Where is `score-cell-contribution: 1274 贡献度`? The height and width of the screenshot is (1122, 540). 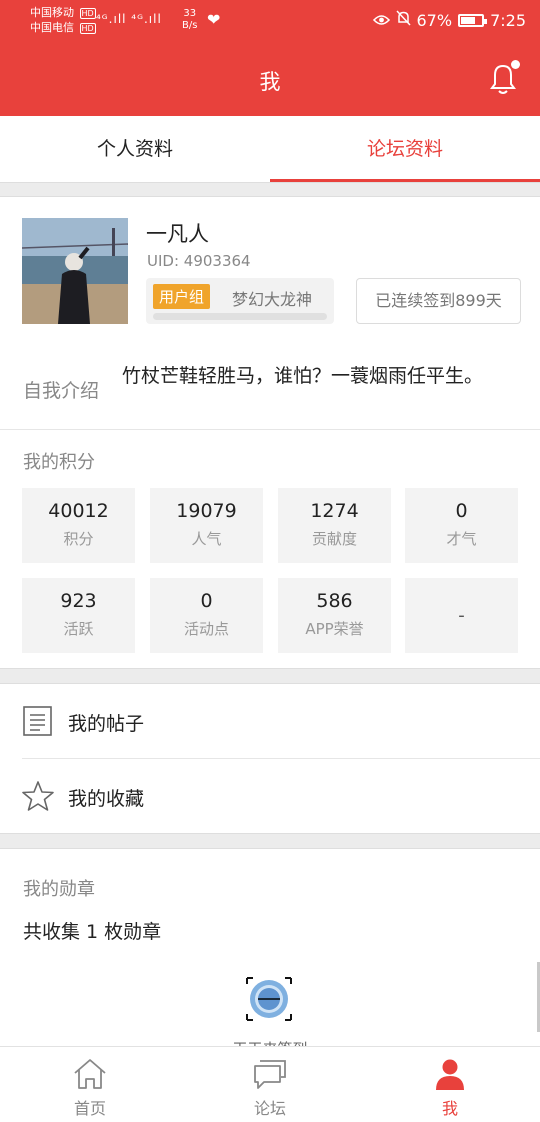
score-cell-contribution: 1274 贡献度 is located at coordinates (334, 525).